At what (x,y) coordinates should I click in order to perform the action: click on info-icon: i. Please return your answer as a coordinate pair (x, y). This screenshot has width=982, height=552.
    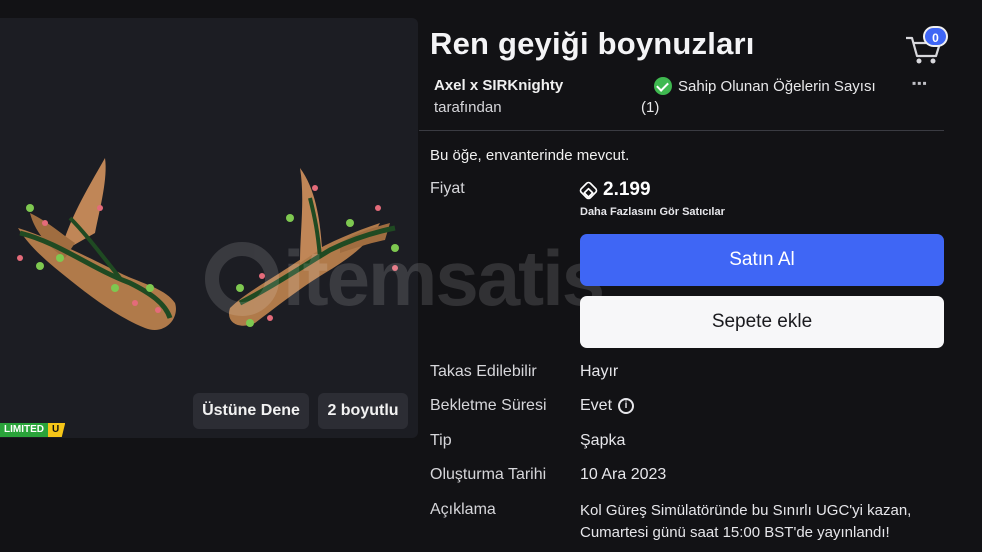
    Looking at the image, I should click on (626, 406).